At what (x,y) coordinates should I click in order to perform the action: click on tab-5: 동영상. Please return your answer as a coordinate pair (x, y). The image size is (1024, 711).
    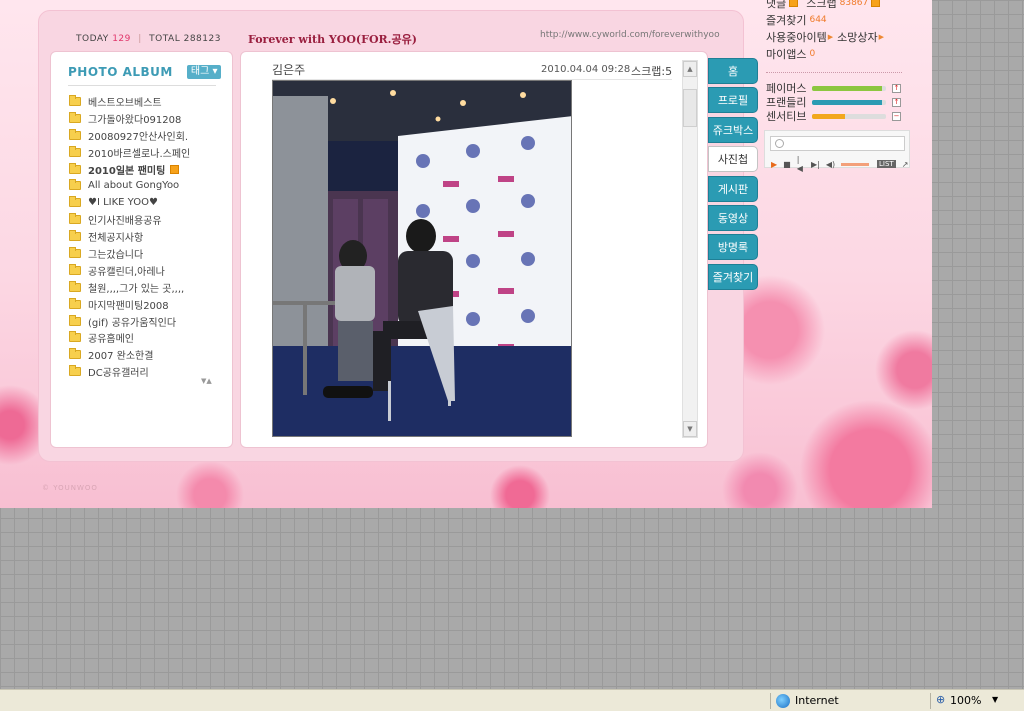
    Looking at the image, I should click on (733, 217).